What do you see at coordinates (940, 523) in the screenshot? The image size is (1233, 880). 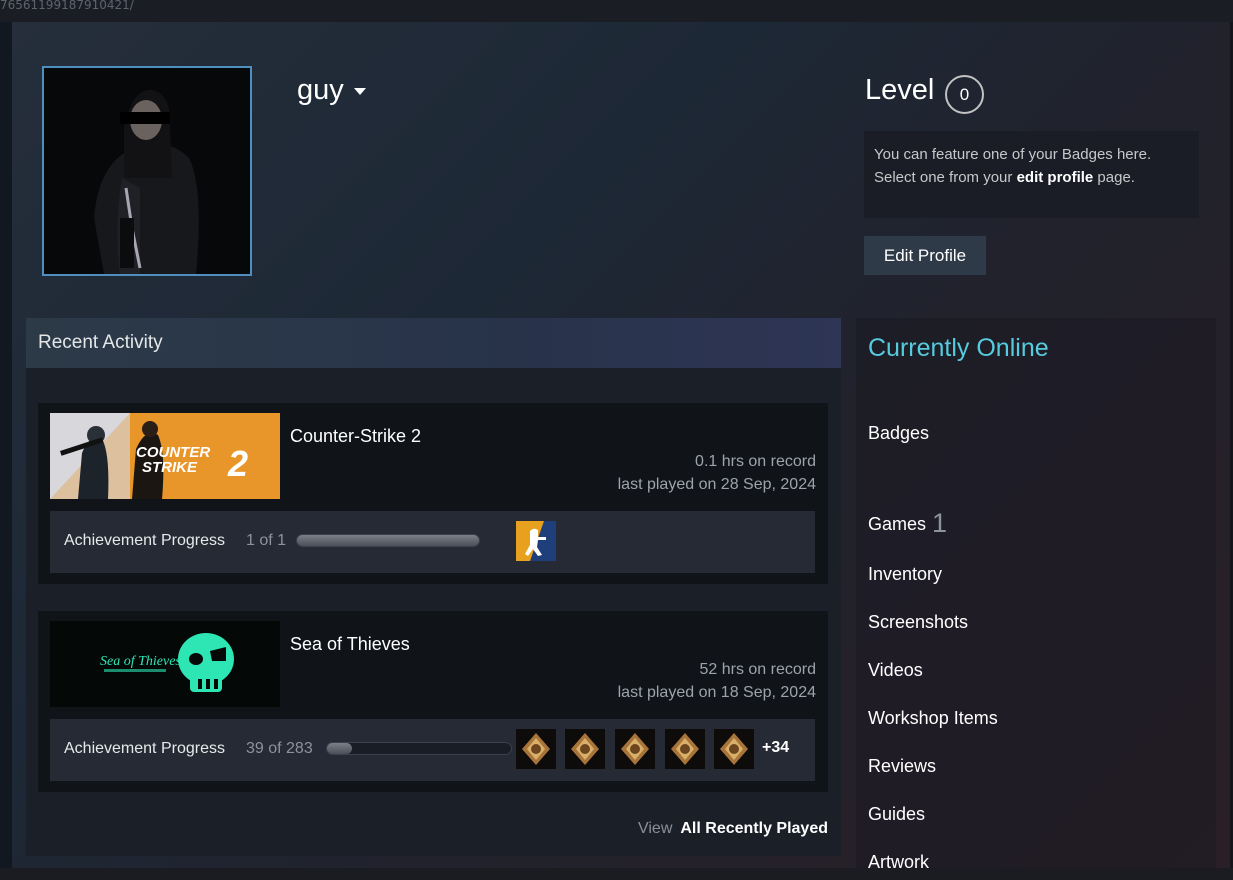 I see `sidebar-games-count: 1` at bounding box center [940, 523].